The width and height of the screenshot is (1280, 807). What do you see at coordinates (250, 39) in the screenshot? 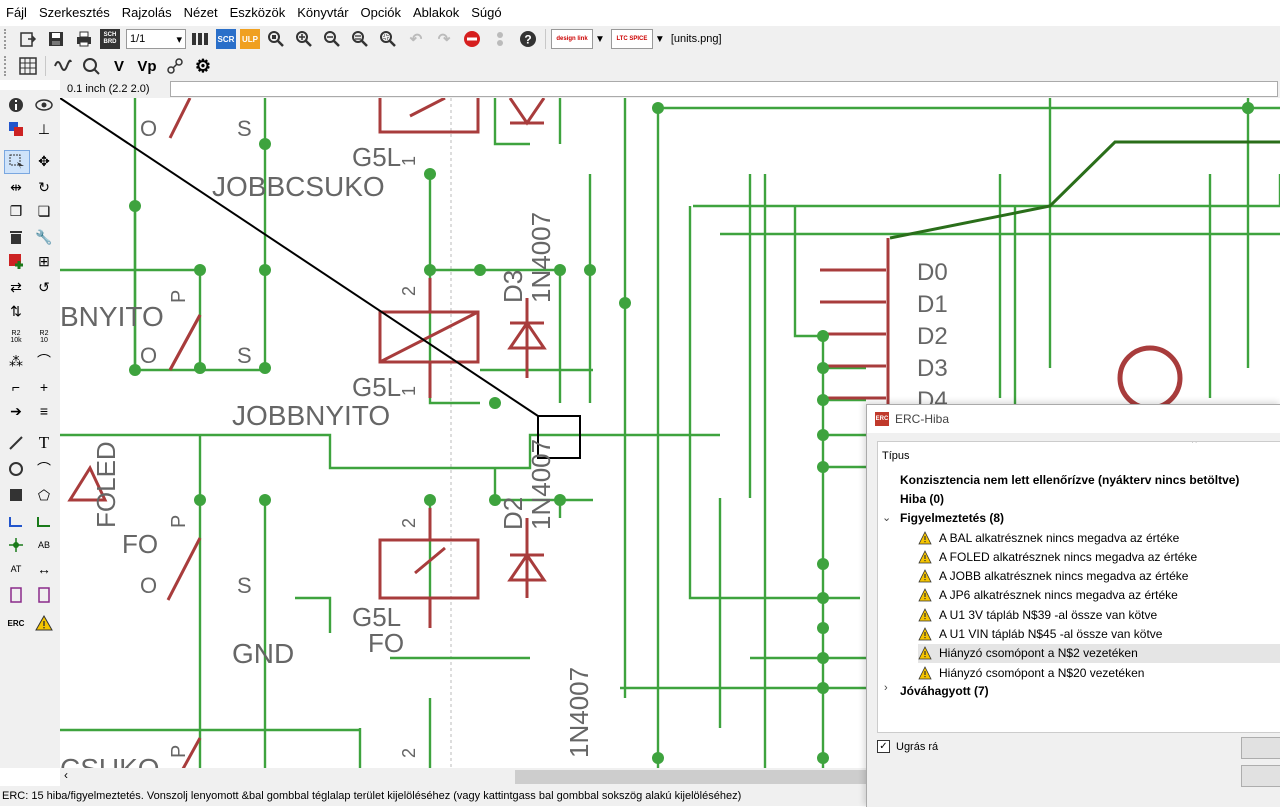
I see `ulp-button: ULP` at bounding box center [250, 39].